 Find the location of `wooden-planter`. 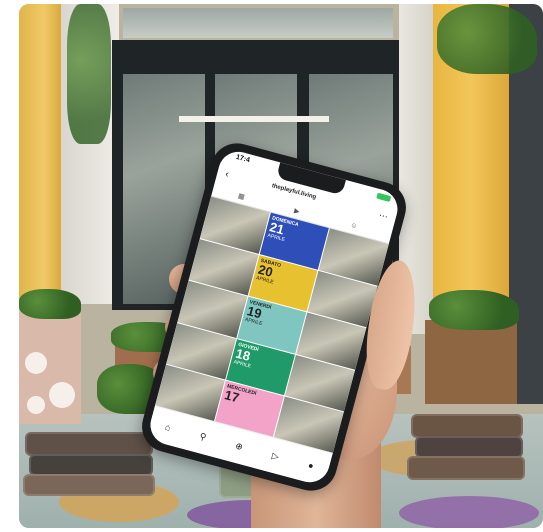

wooden-planter is located at coordinates (471, 362).